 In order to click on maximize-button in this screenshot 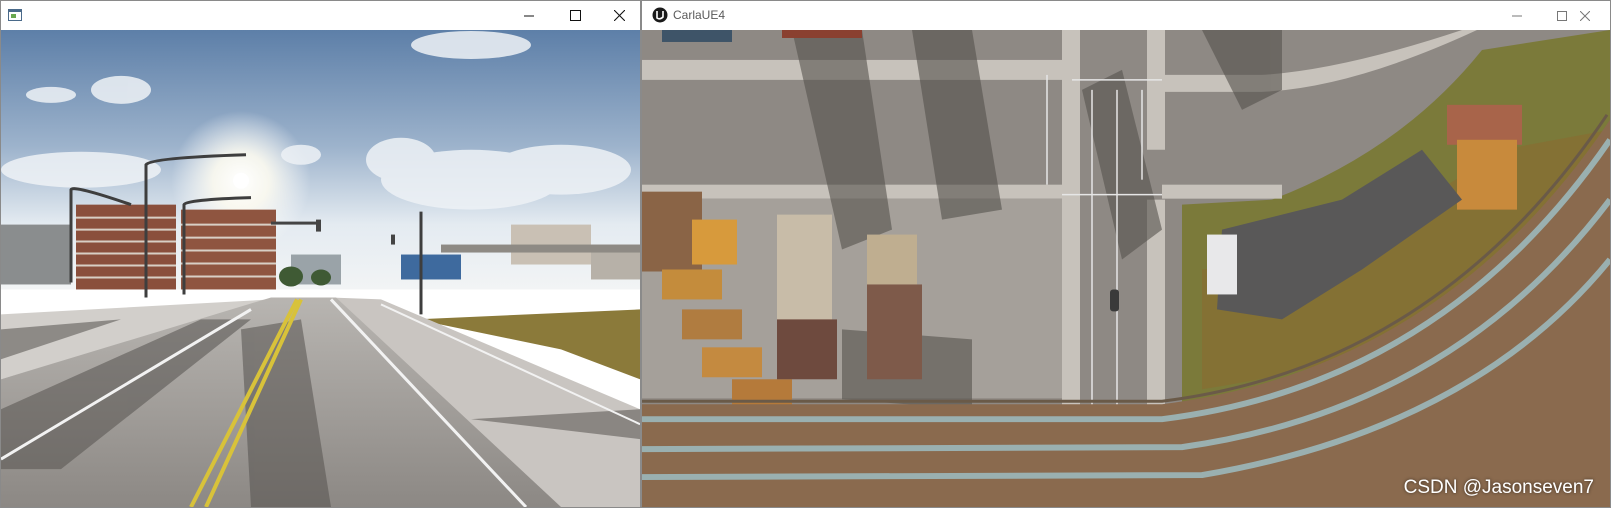, I will do `click(575, 15)`.